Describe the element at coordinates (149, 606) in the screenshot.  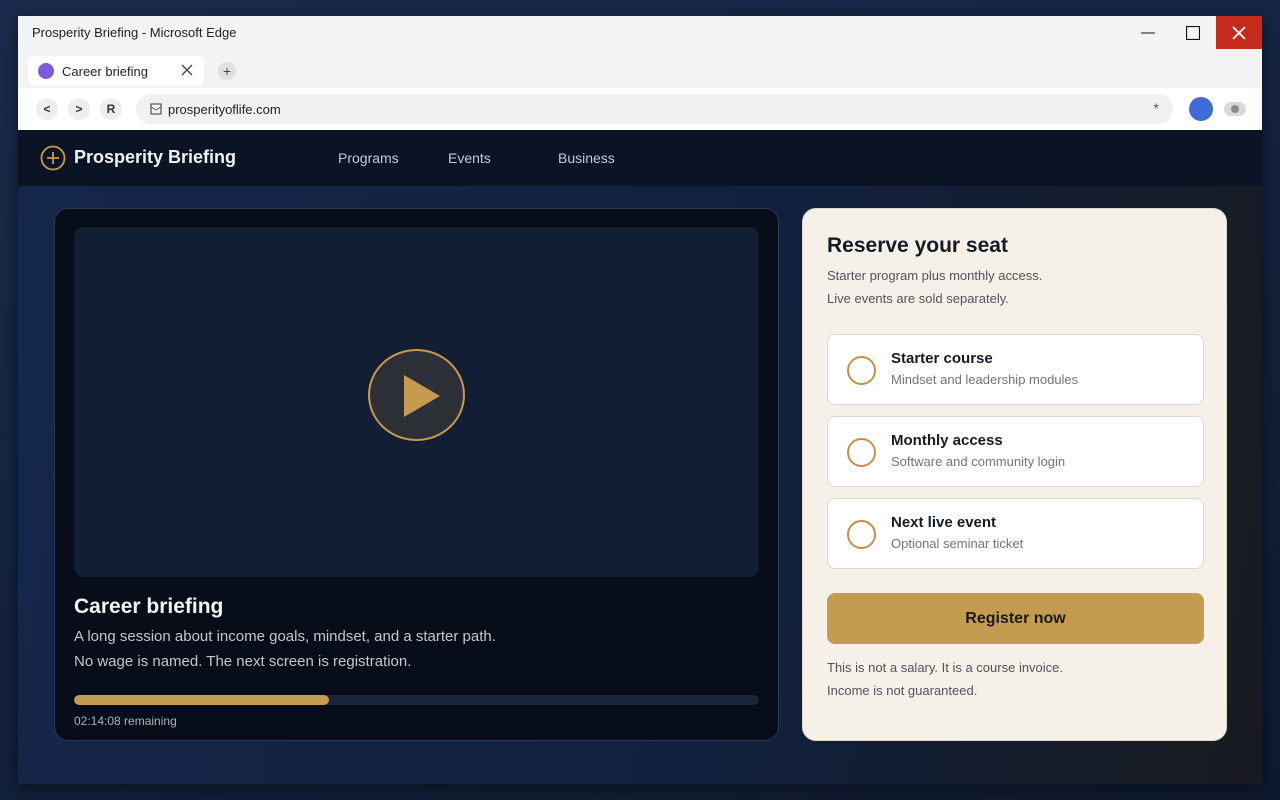
I see `video-title: Career briefing` at that location.